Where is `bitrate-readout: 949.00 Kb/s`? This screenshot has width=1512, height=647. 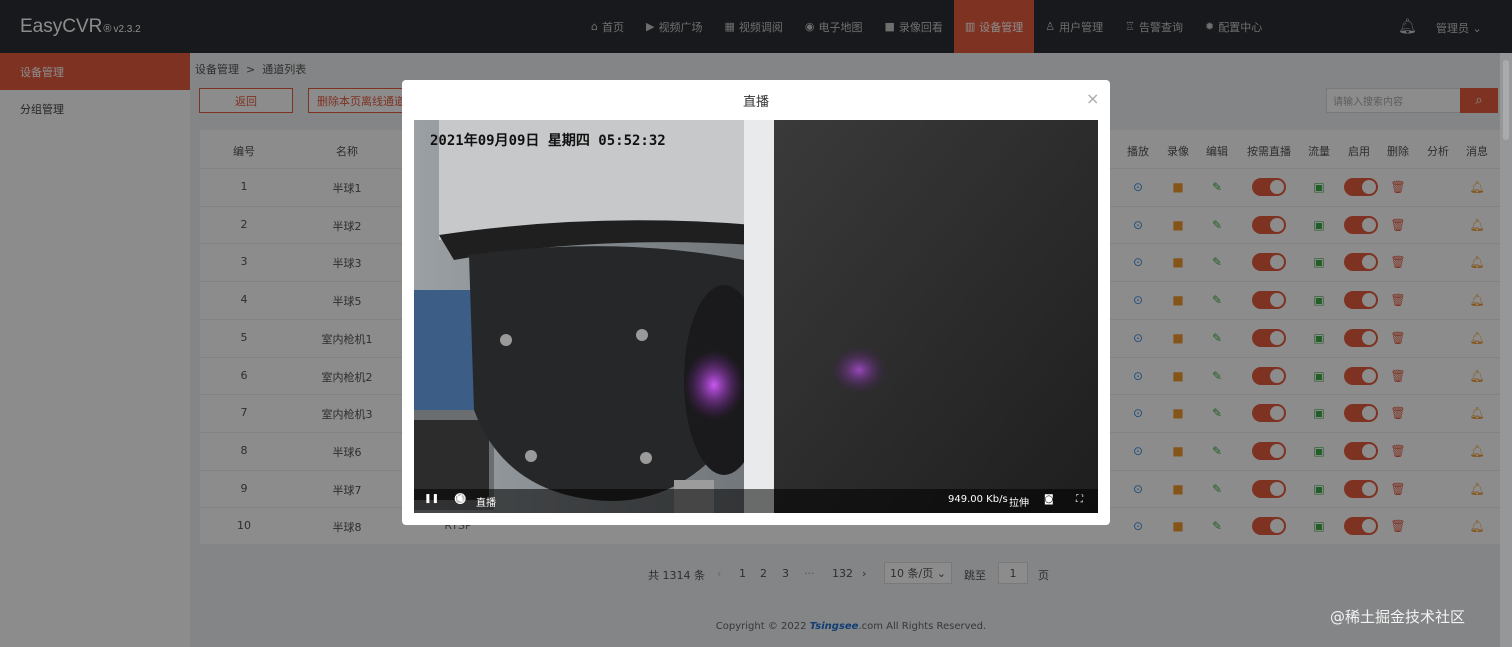 bitrate-readout: 949.00 Kb/s is located at coordinates (978, 499).